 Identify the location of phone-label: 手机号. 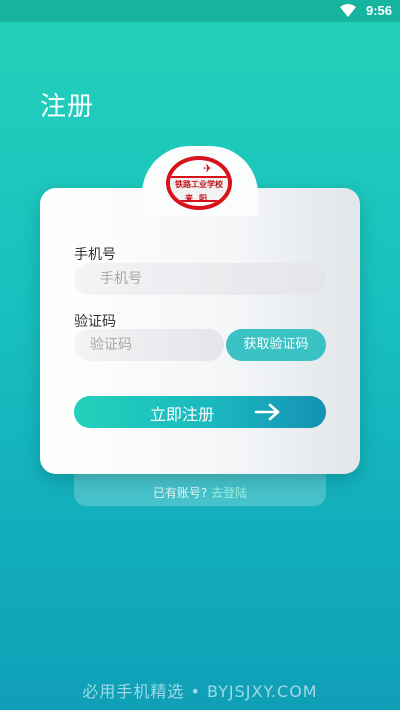
(95, 255).